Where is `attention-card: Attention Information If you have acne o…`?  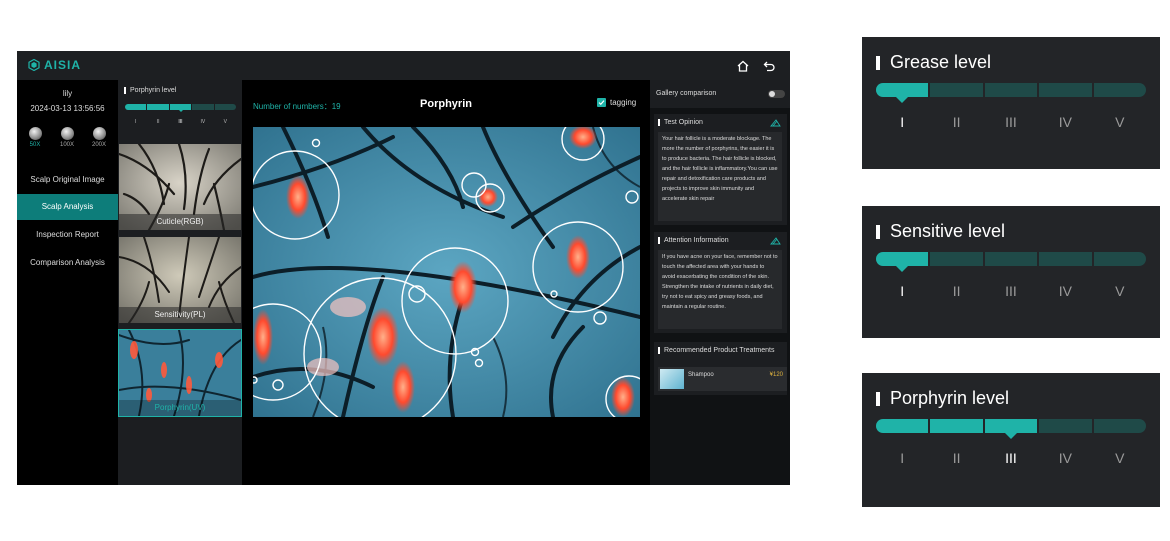
attention-card: Attention Information If you have acne o… is located at coordinates (720, 282).